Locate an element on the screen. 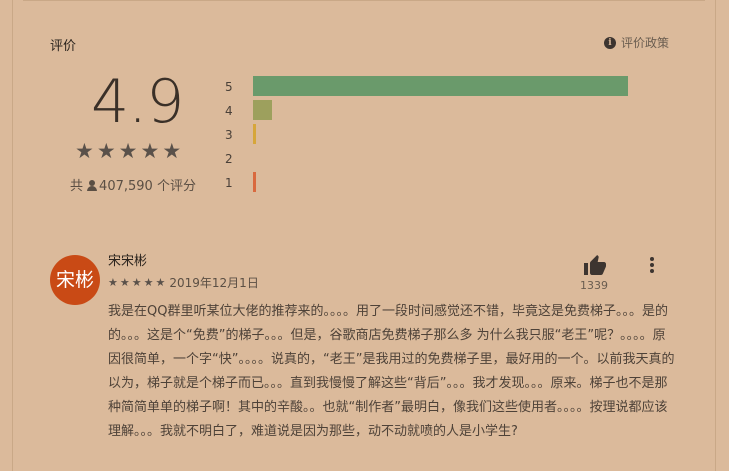  rating-row-label: 2 is located at coordinates (229, 159).